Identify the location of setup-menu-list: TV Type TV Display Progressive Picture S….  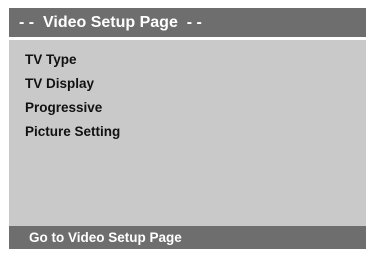
(72, 96).